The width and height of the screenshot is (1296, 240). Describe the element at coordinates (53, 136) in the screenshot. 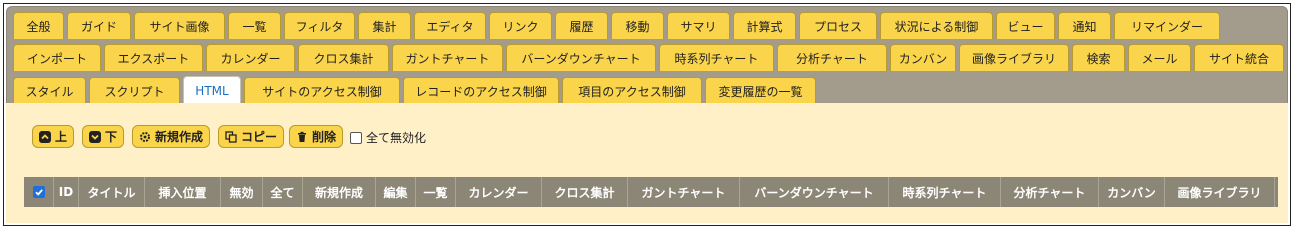

I see `move-up-button: 上` at that location.